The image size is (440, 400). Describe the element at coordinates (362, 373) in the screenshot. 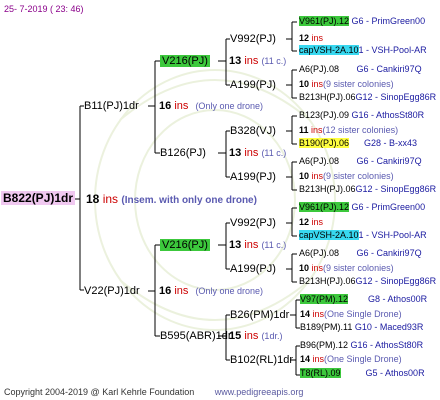

I see `dam-b102-s2: T8(RL).09 G5 - Athos00R` at that location.